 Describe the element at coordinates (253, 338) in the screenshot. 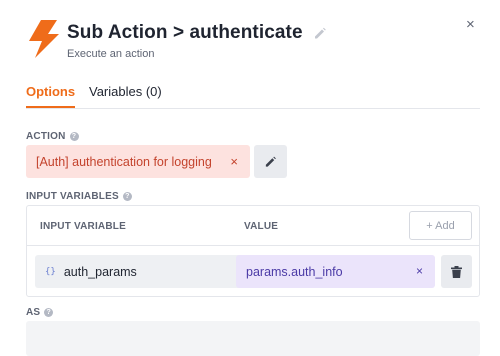

I see `as-input` at that location.